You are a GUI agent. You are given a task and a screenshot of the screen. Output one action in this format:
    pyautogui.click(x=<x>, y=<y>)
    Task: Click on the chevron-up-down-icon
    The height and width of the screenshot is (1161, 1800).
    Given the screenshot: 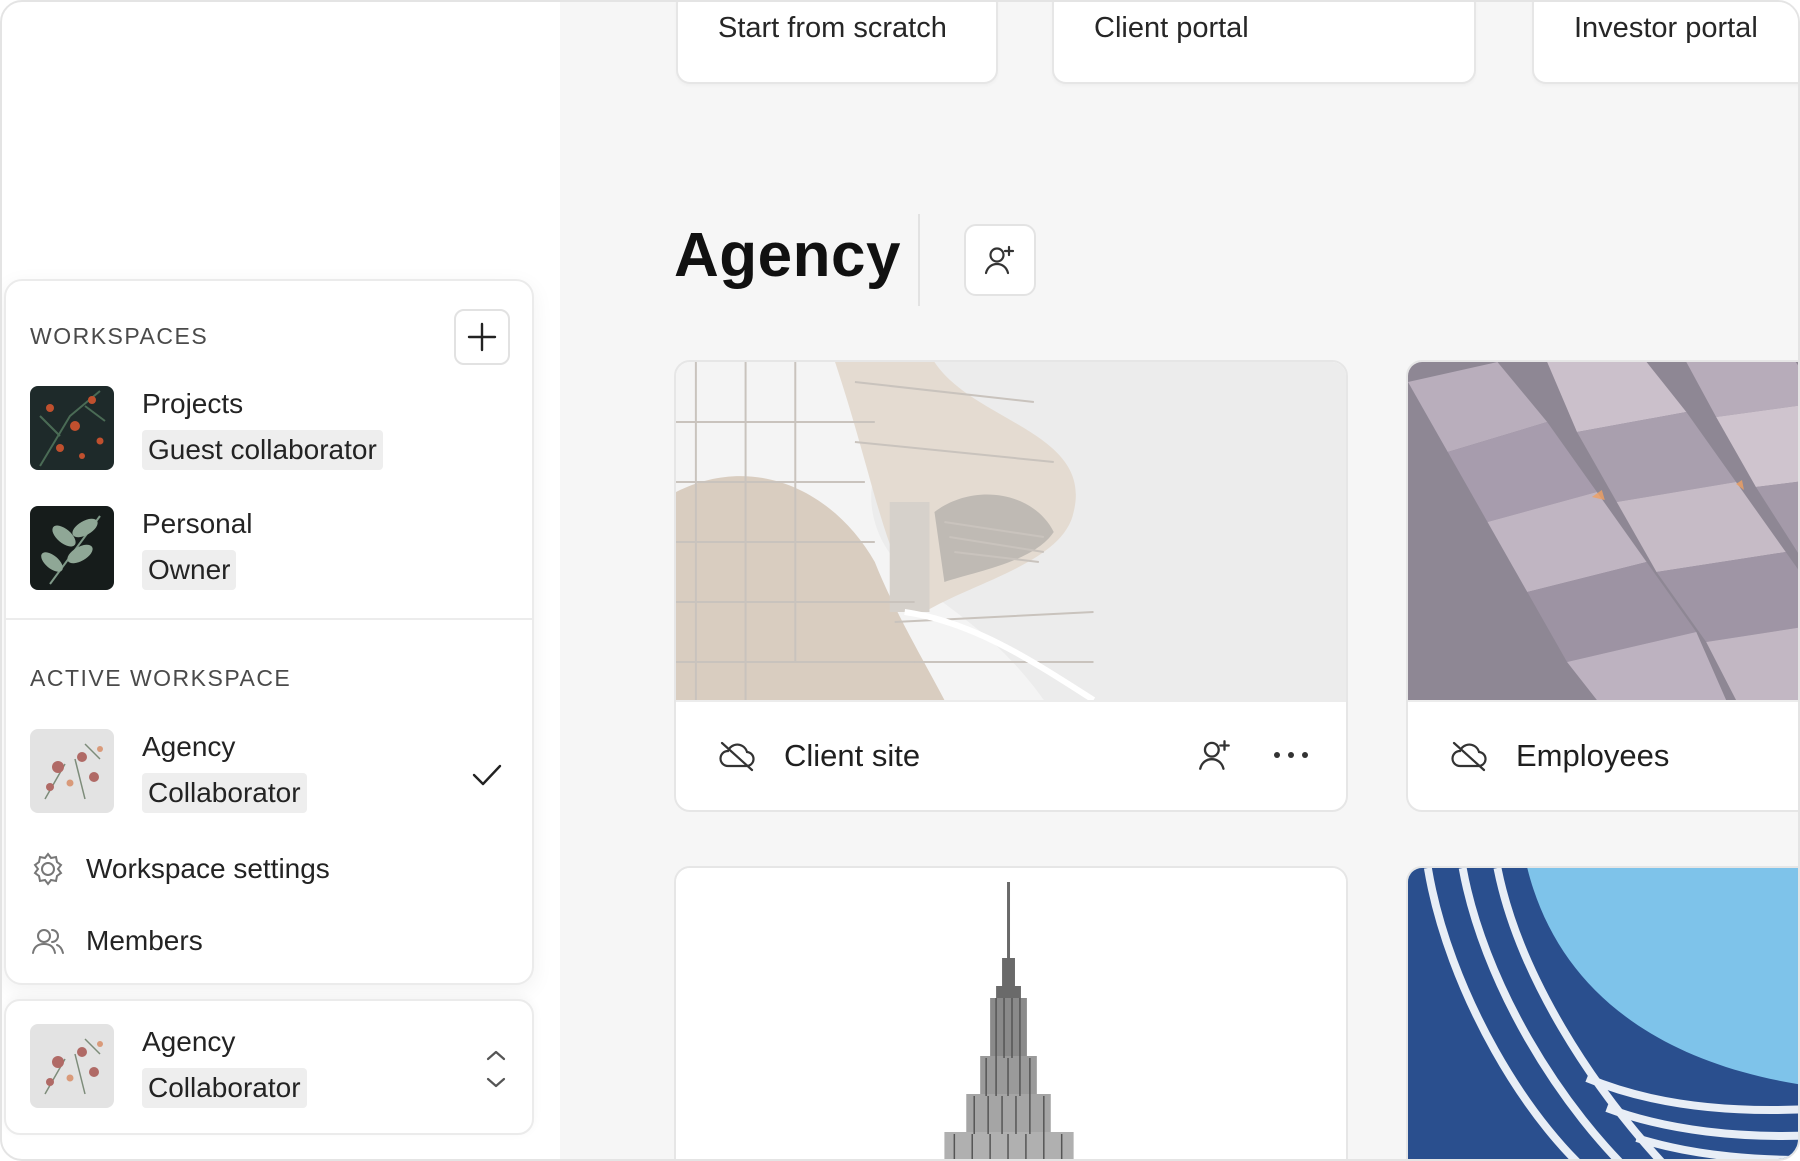 What is the action you would take?
    pyautogui.click(x=496, y=1069)
    